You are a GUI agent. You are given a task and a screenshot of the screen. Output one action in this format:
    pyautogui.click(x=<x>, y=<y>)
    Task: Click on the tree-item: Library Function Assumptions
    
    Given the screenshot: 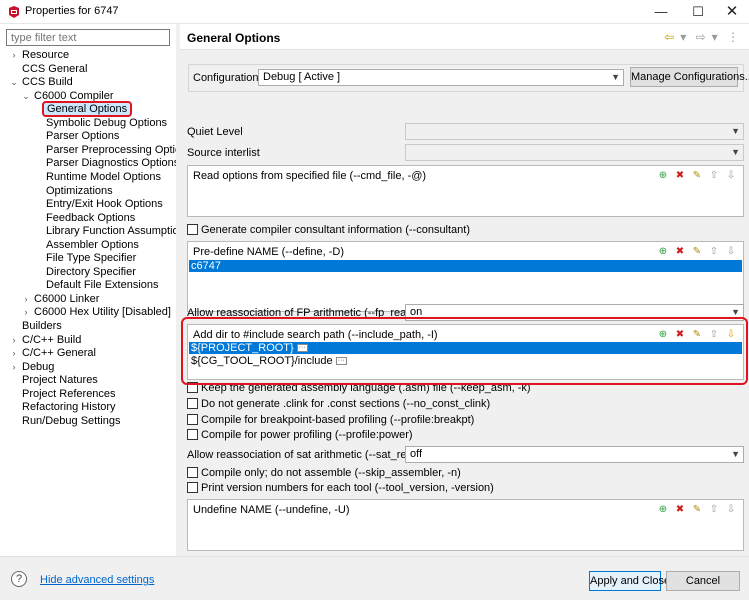 What is the action you would take?
    pyautogui.click(x=118, y=231)
    